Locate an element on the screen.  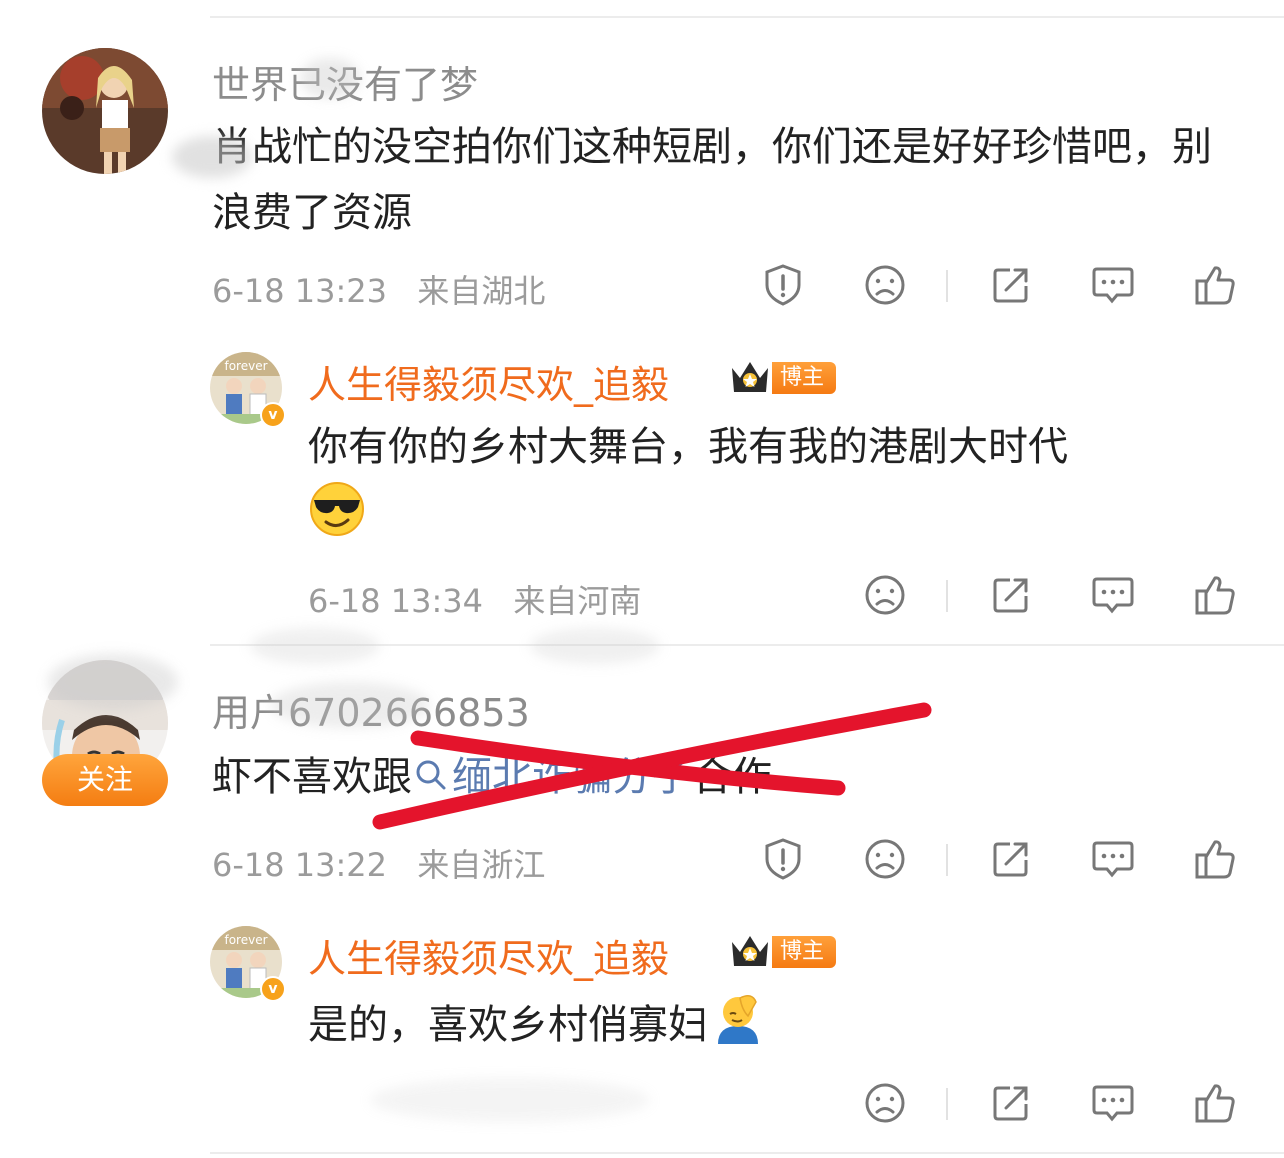
top-divider is located at coordinates (747, 17).